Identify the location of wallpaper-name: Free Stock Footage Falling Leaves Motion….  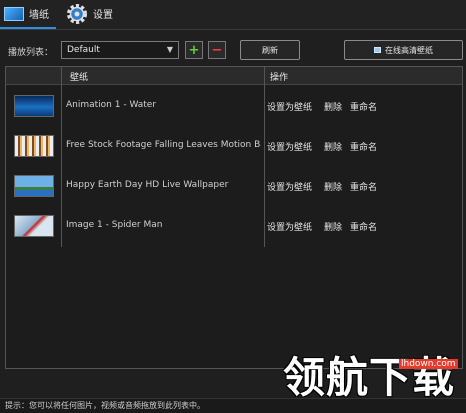
(163, 145).